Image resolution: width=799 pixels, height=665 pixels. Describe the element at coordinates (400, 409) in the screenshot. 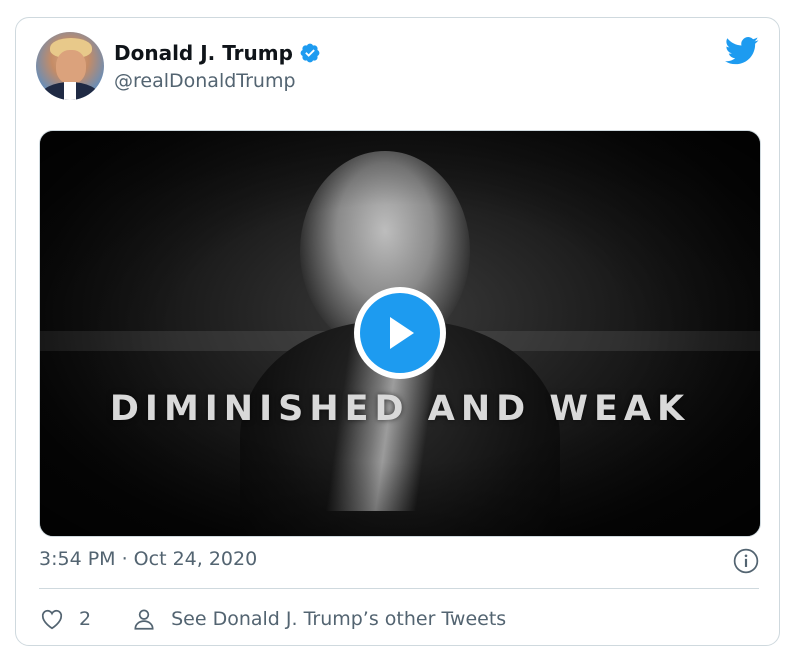

I see `video-caption: DIMINISHED AND WEAK` at that location.